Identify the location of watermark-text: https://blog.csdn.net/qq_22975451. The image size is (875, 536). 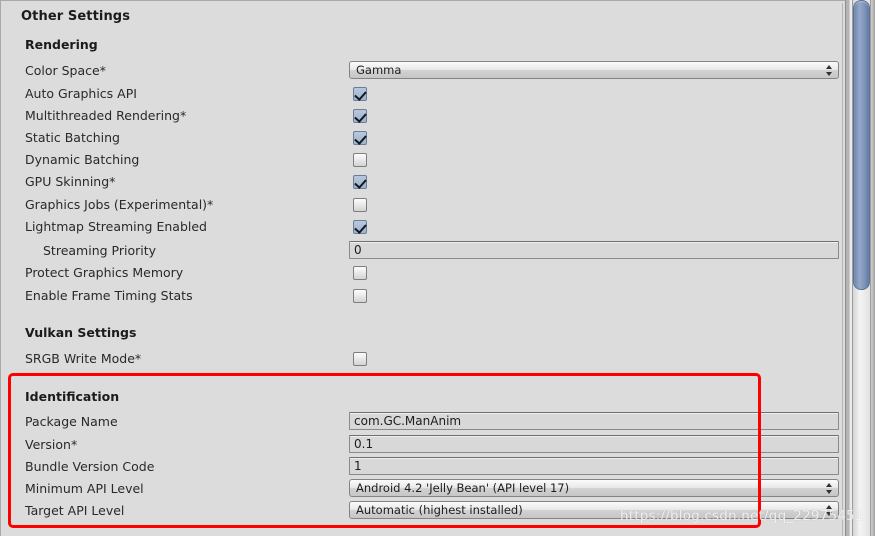
(742, 516).